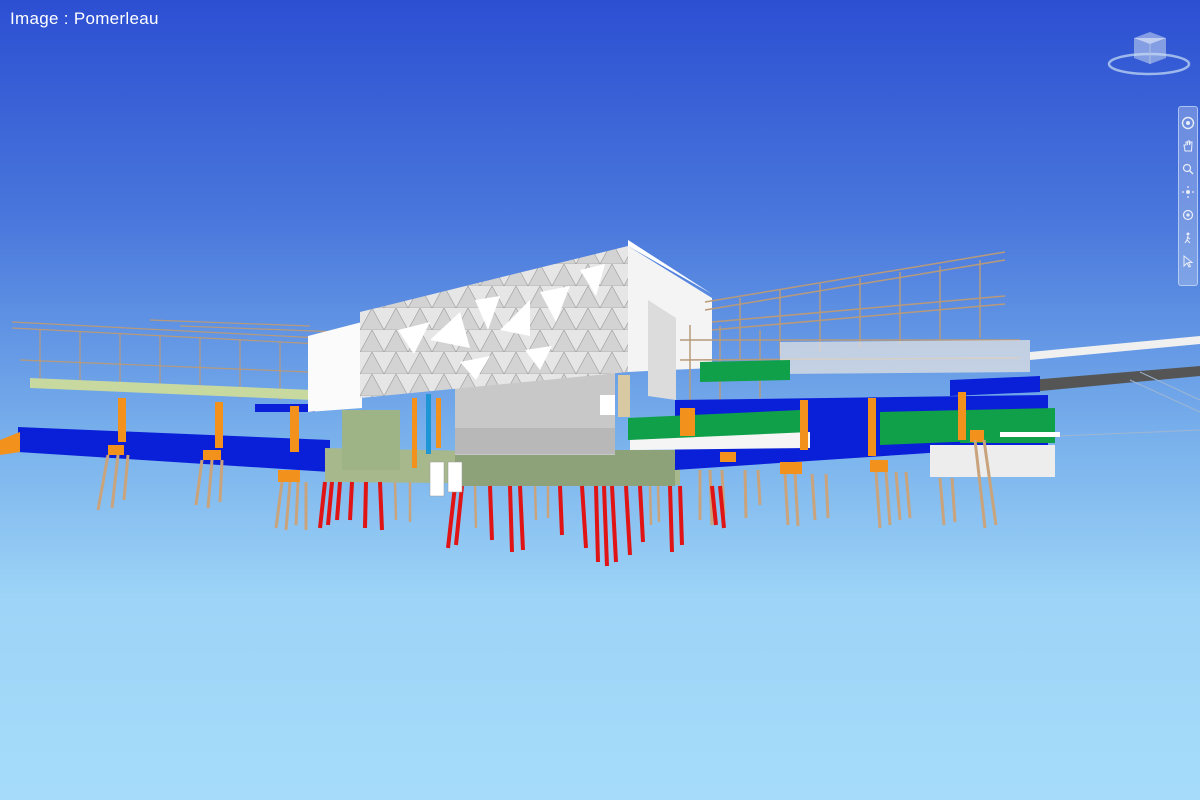  Describe the element at coordinates (1188, 215) in the screenshot. I see `look-around-icon` at that location.